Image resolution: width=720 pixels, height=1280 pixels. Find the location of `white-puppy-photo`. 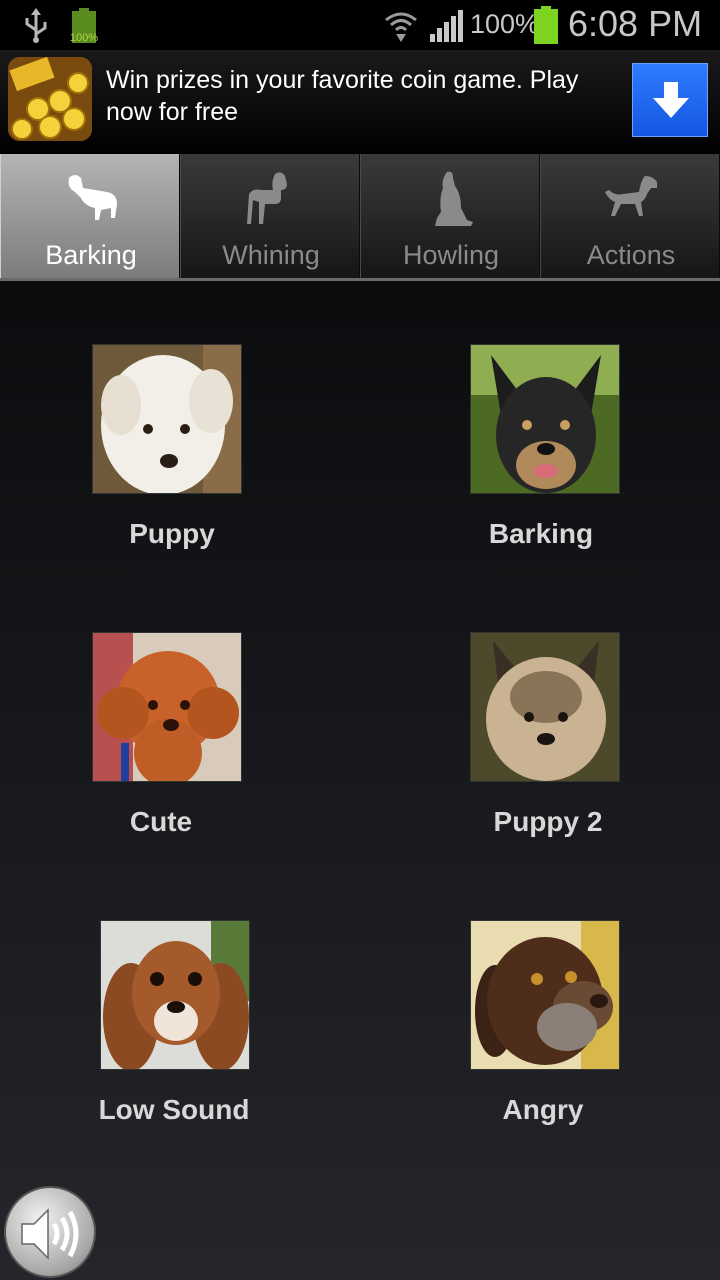

white-puppy-photo is located at coordinates (167, 419).